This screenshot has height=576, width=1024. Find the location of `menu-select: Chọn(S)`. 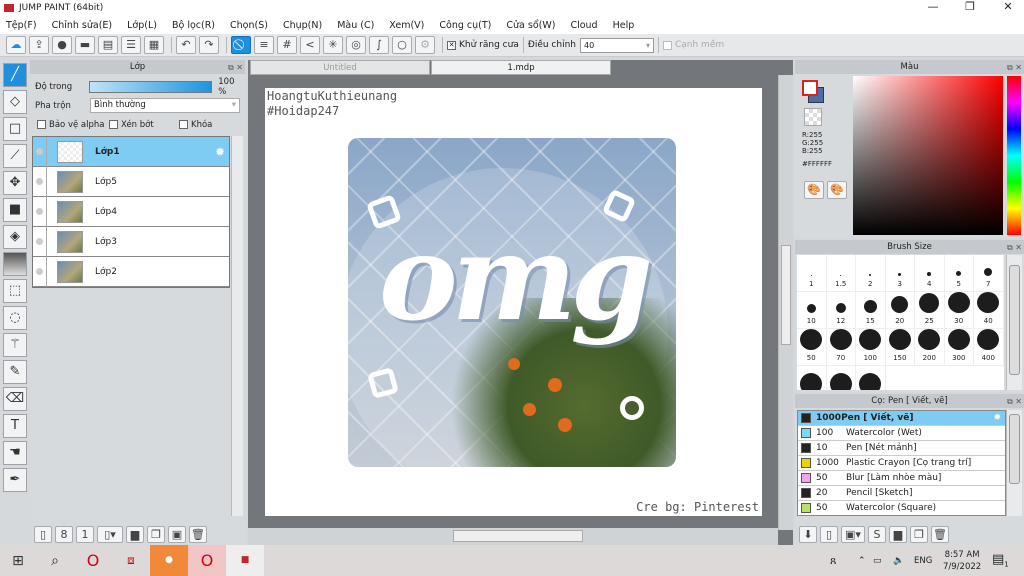

menu-select: Chọn(S) is located at coordinates (249, 25).